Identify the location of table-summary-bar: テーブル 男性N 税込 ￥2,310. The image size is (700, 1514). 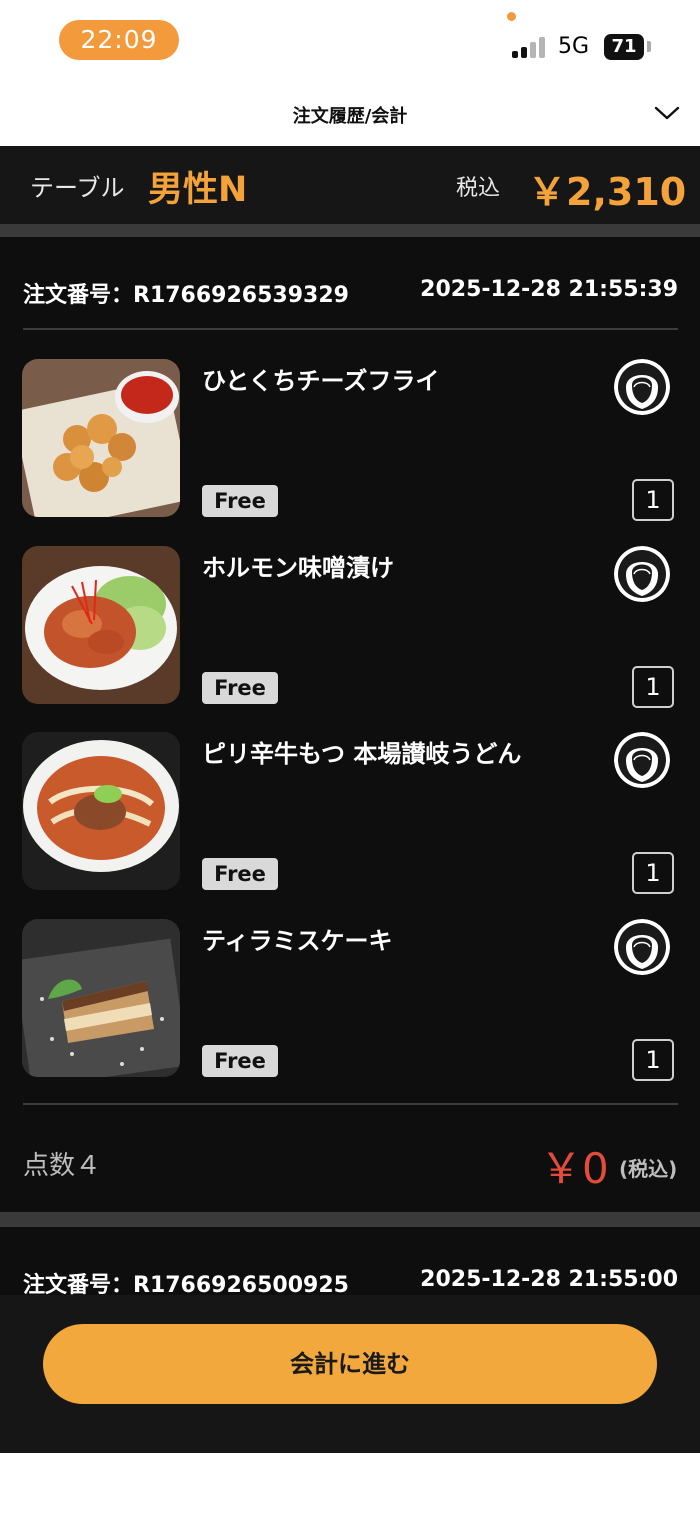
(350, 185).